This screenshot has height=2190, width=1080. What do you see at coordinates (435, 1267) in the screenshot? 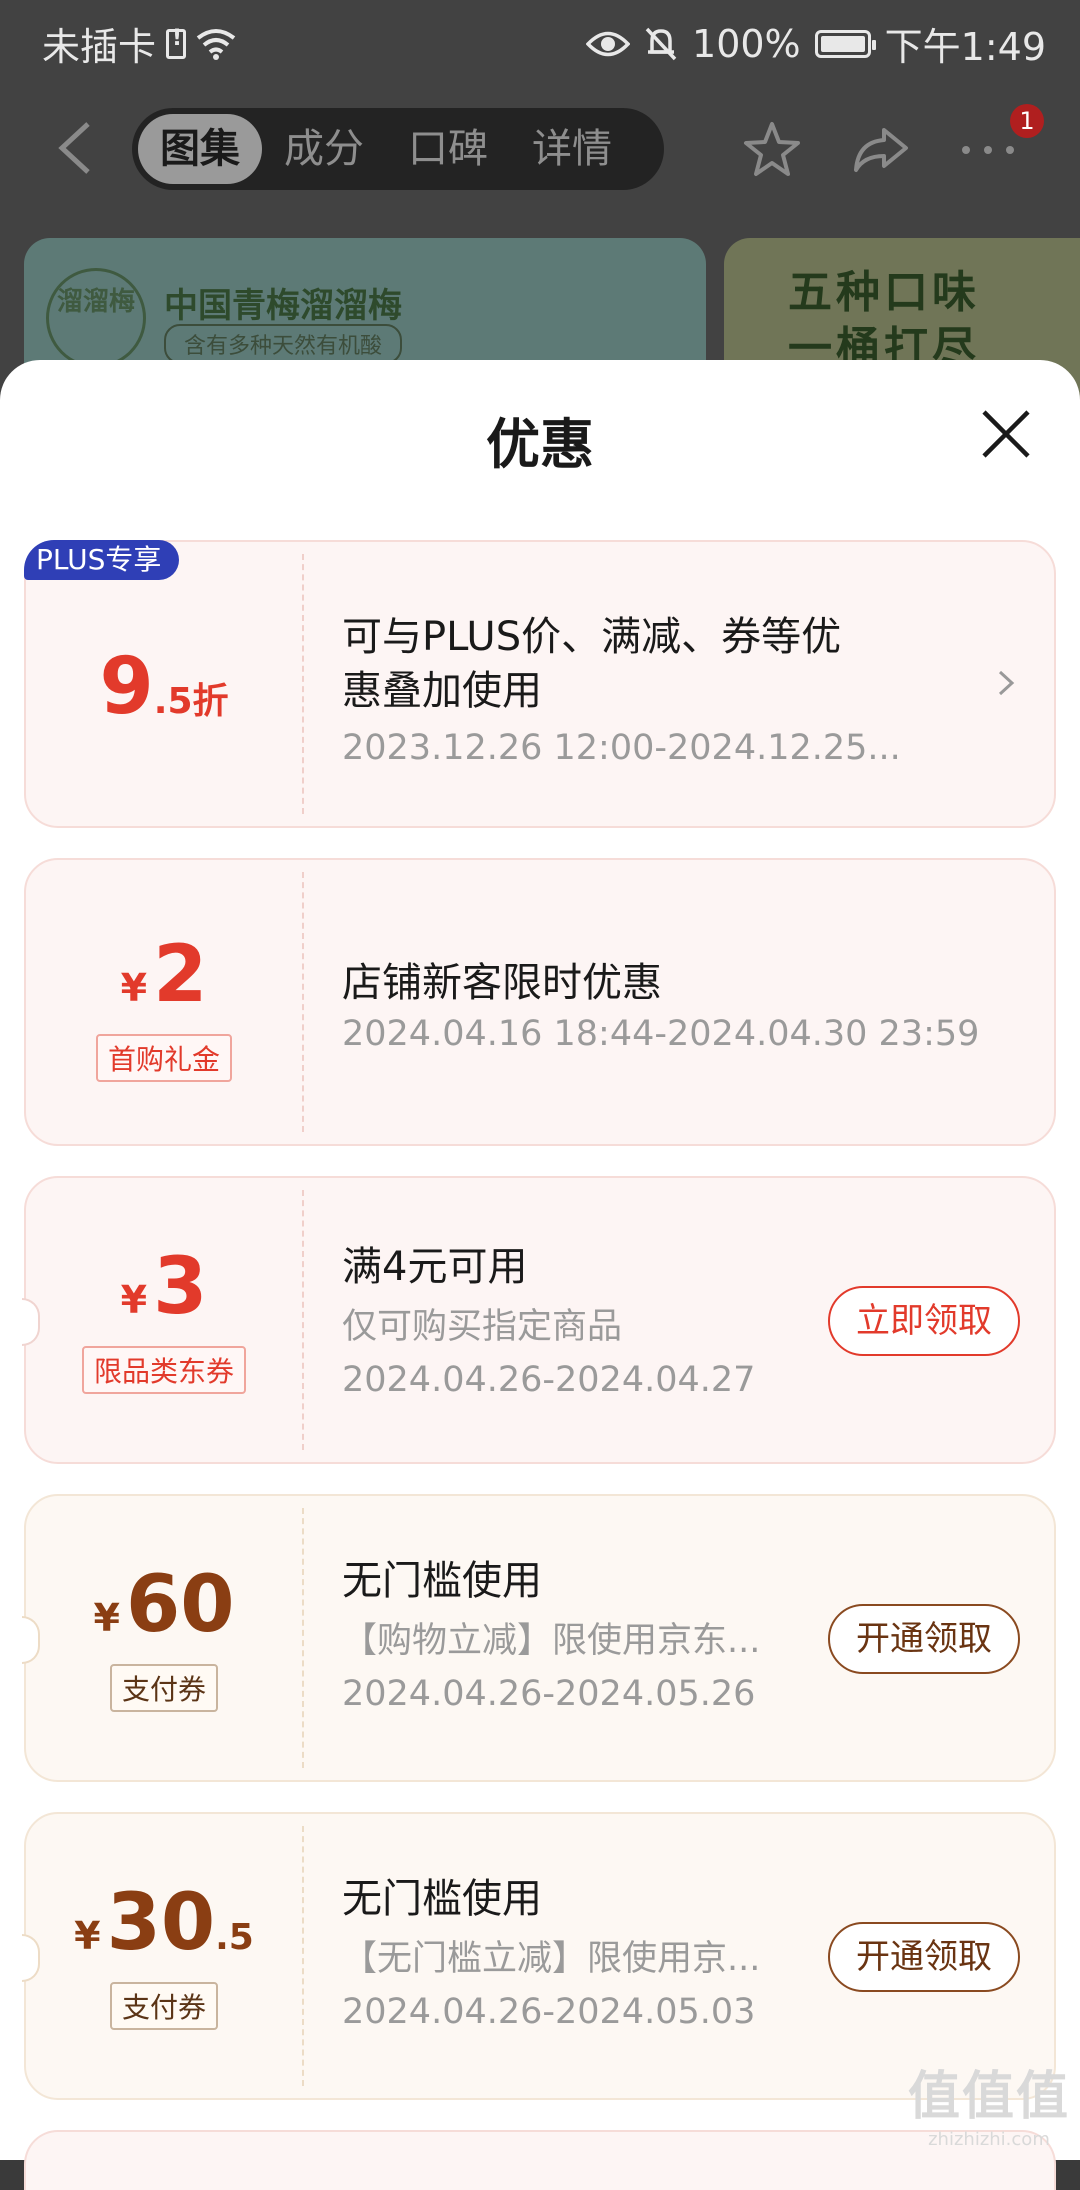
I see `coupon-title: 满4元可用` at bounding box center [435, 1267].